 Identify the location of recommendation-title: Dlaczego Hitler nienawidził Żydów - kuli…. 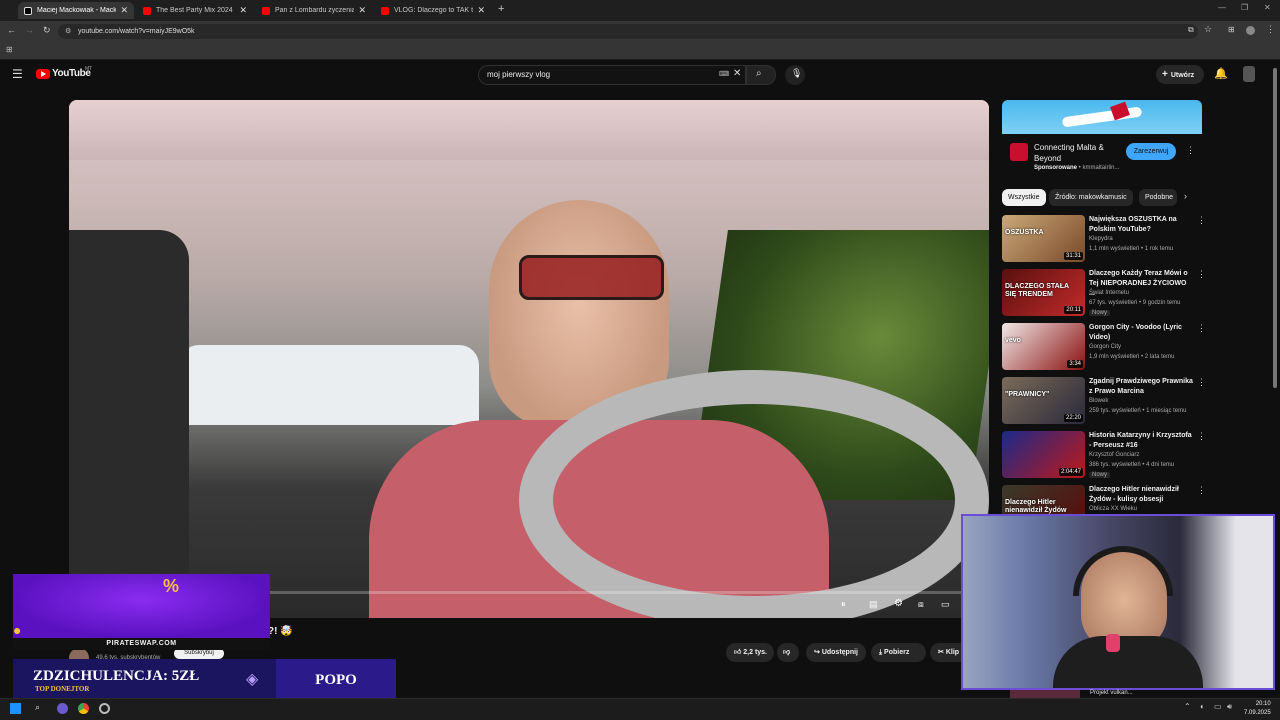
(1141, 495).